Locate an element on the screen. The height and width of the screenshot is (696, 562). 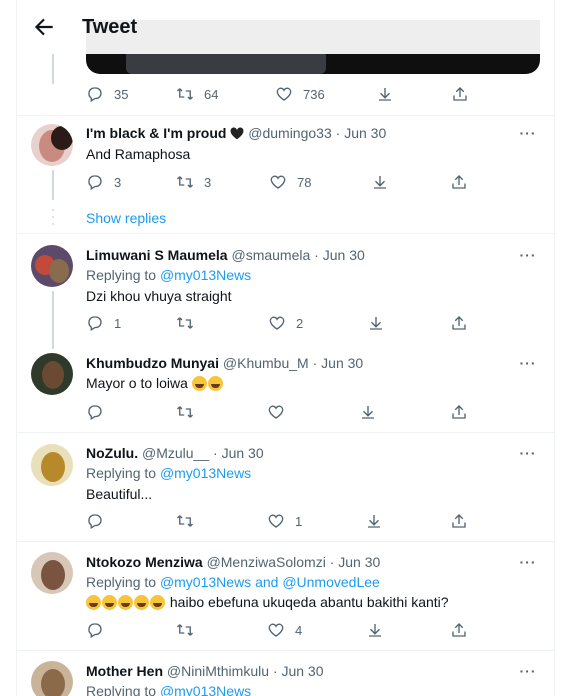
like-button: 1 is located at coordinates (284, 521).